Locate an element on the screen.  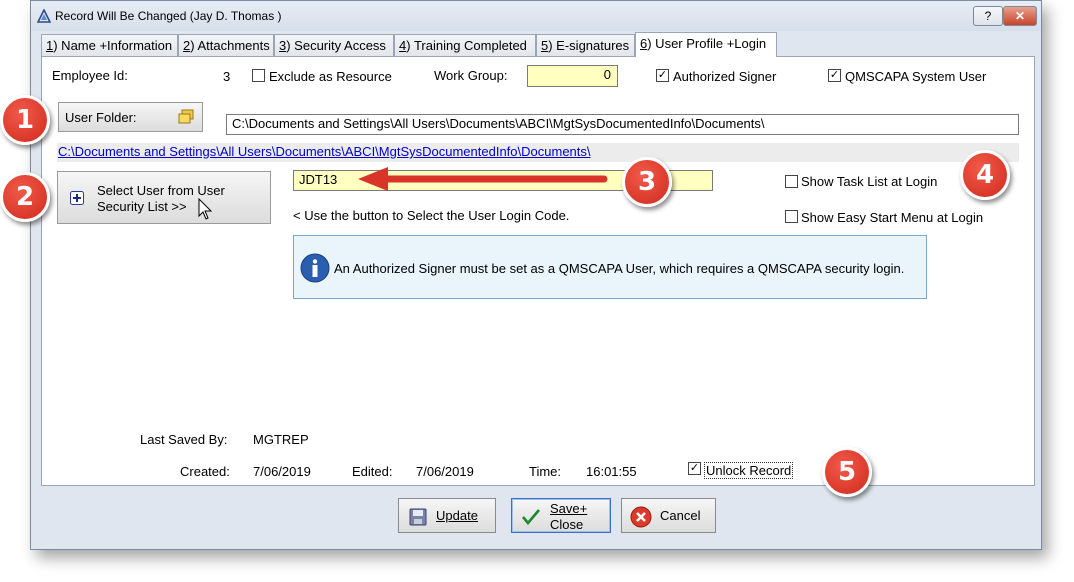
folder-icon is located at coordinates (186, 116).